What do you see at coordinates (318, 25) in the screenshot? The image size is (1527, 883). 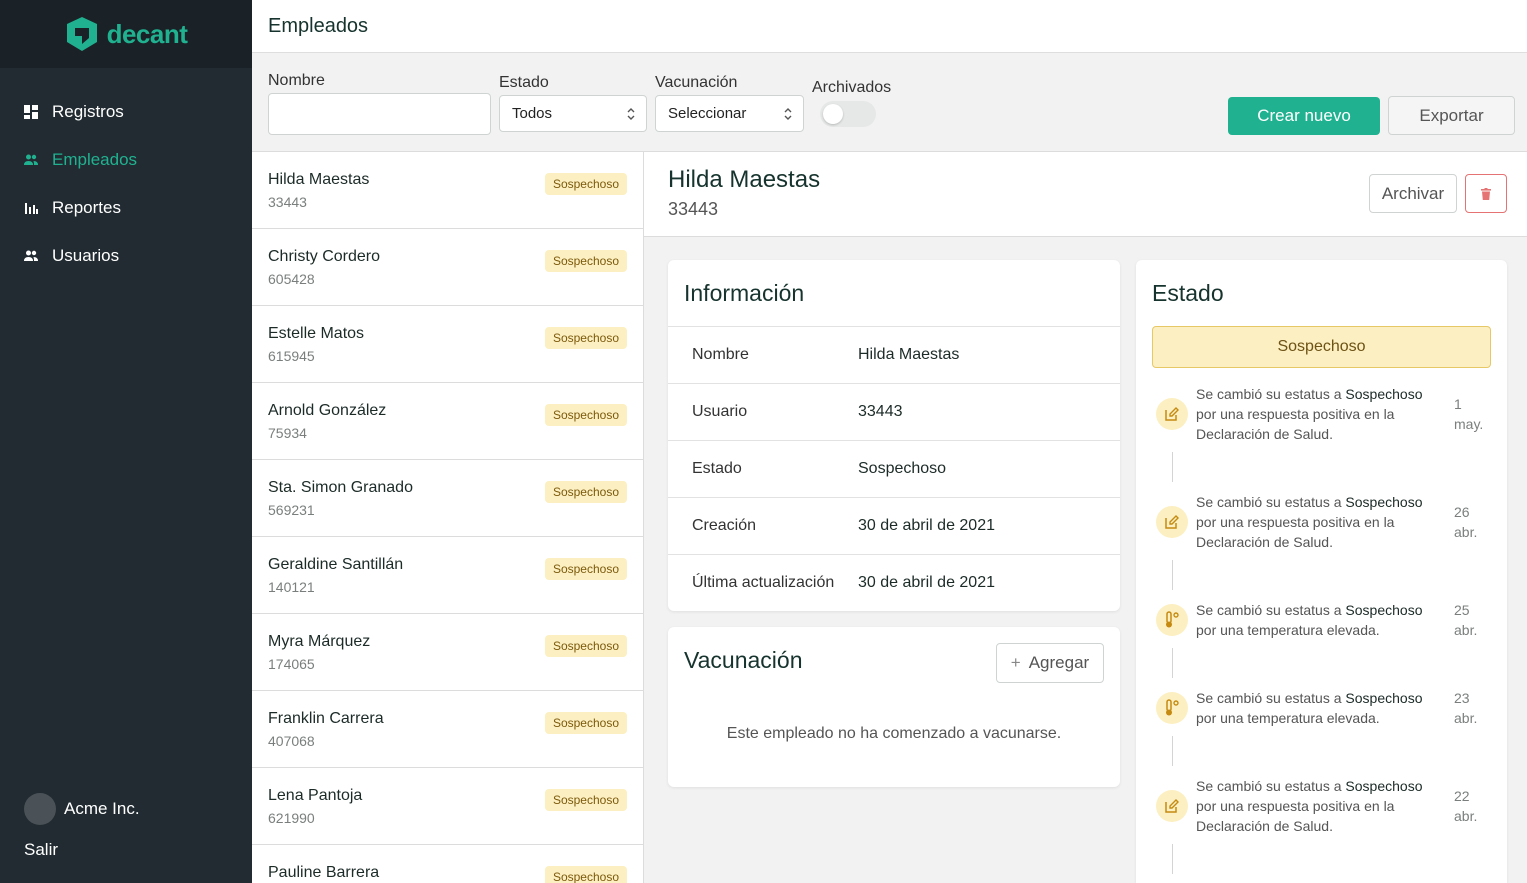 I see `page-title: Empleados` at bounding box center [318, 25].